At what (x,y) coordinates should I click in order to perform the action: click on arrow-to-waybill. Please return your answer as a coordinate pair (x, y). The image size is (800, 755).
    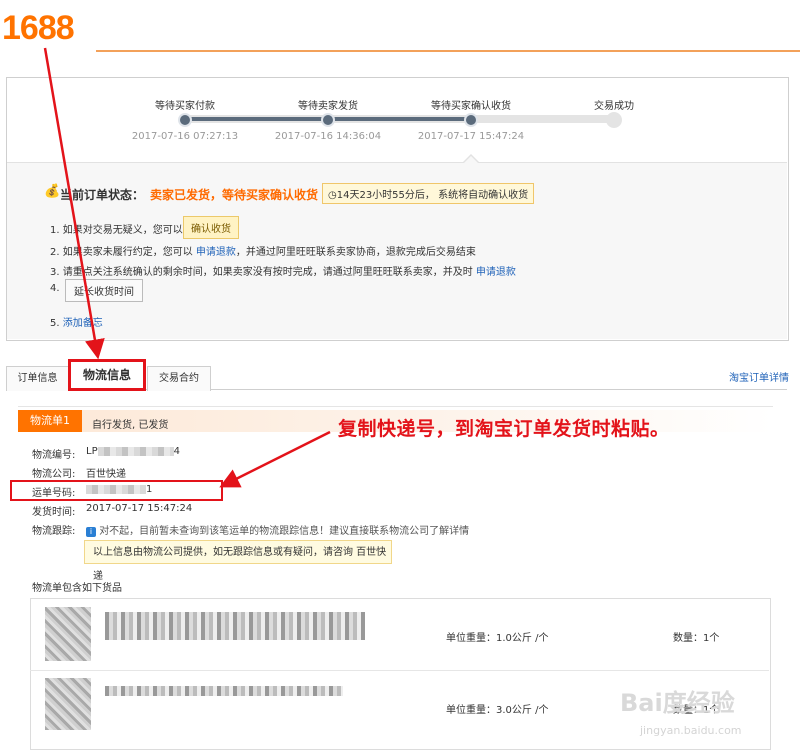
    Looking at the image, I should click on (275, 459).